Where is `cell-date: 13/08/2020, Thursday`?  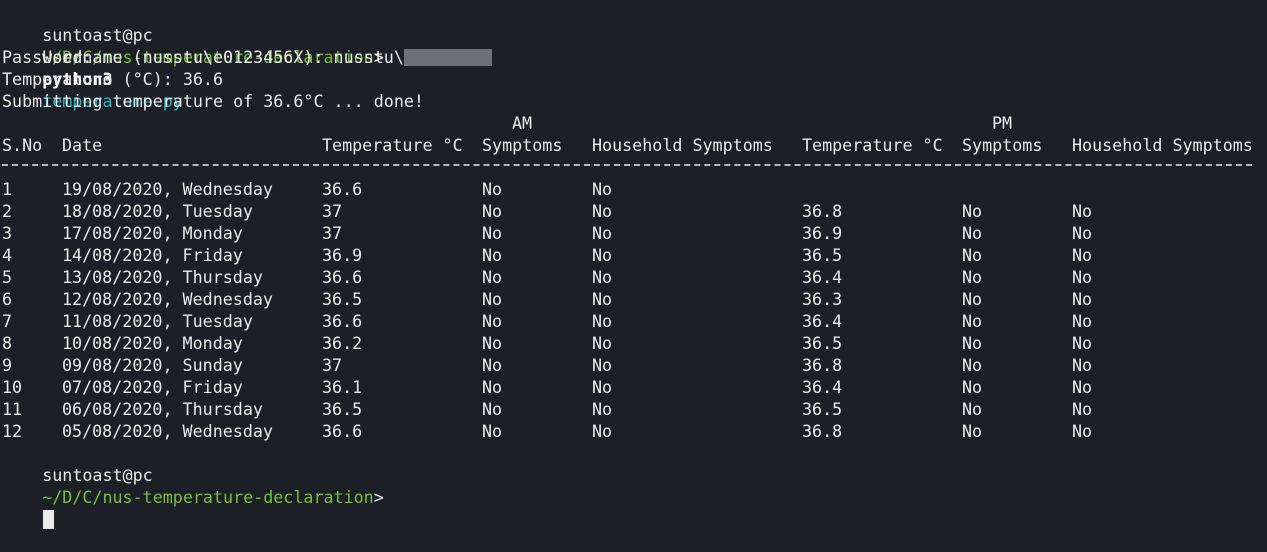 cell-date: 13/08/2020, Thursday is located at coordinates (162, 277).